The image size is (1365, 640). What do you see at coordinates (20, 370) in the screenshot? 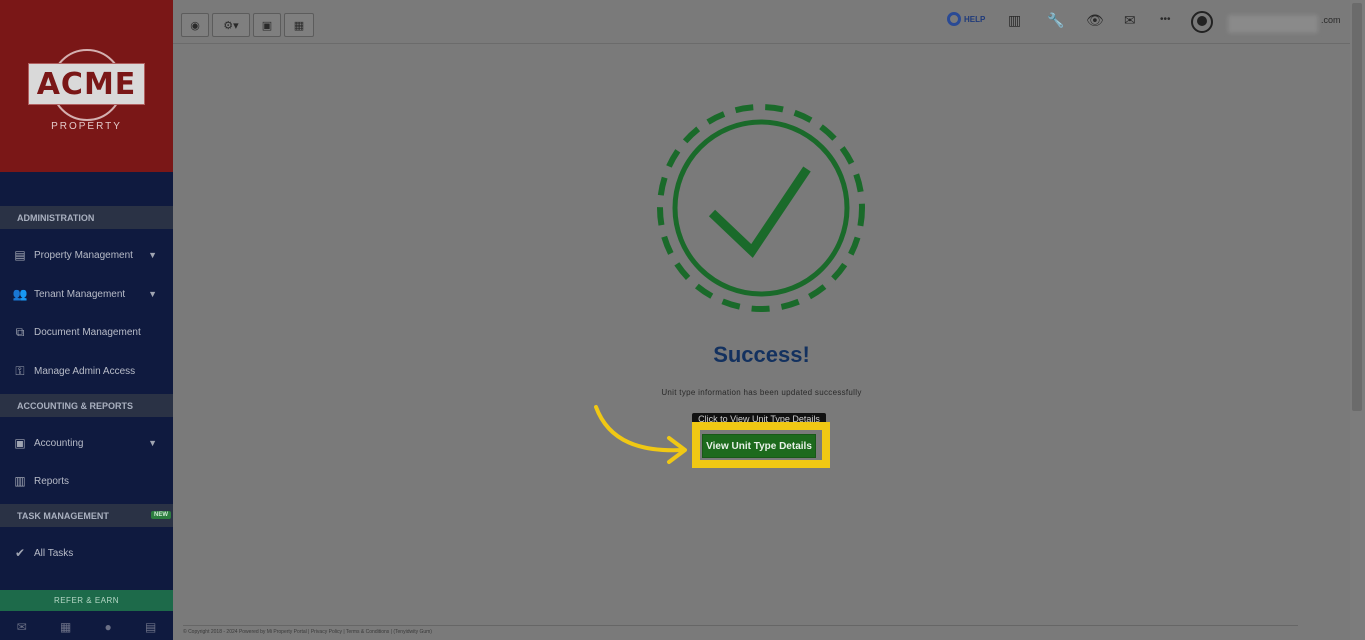
I see `key-icon: ⚿` at bounding box center [20, 370].